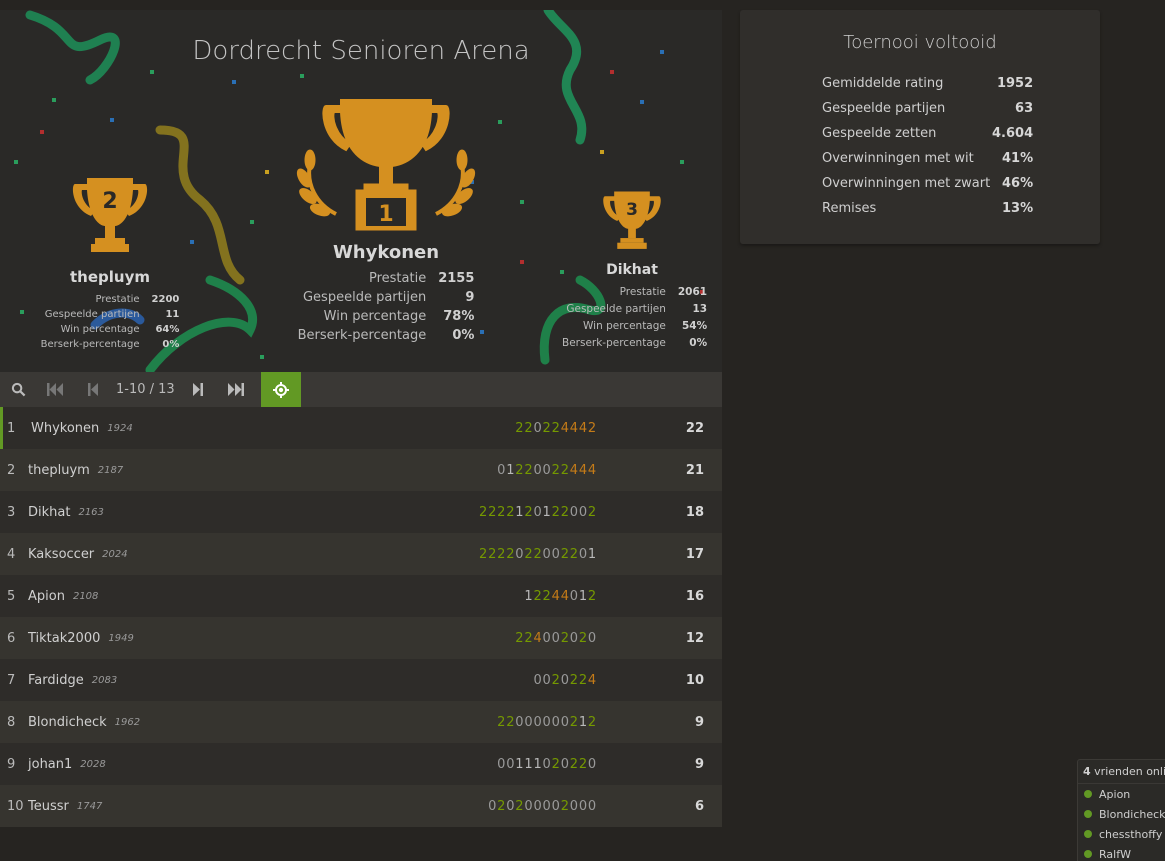  I want to click on first-page-button, so click(55, 389).